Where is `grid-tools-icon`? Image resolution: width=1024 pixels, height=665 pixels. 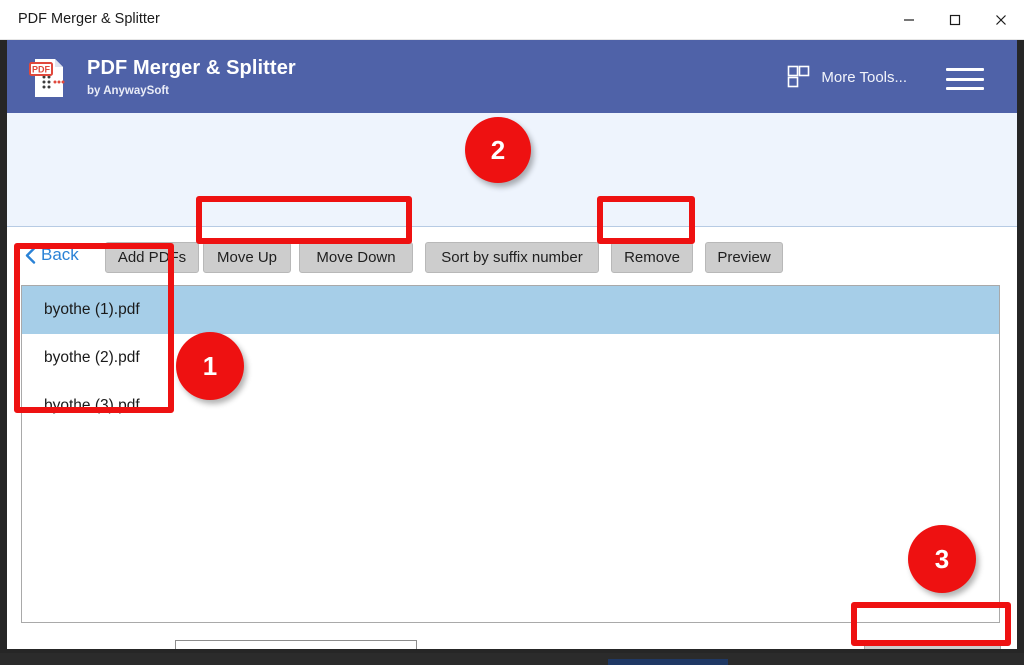 grid-tools-icon is located at coordinates (799, 76).